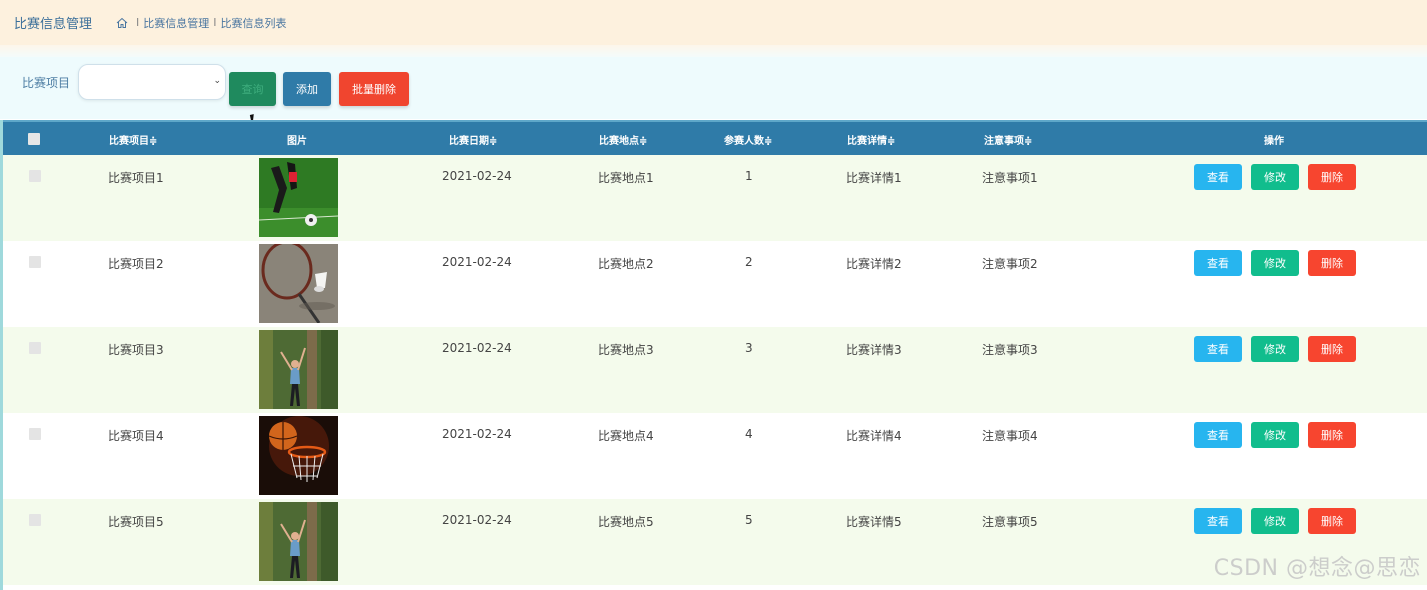  I want to click on cell-detail: 比赛详情3, so click(874, 350).